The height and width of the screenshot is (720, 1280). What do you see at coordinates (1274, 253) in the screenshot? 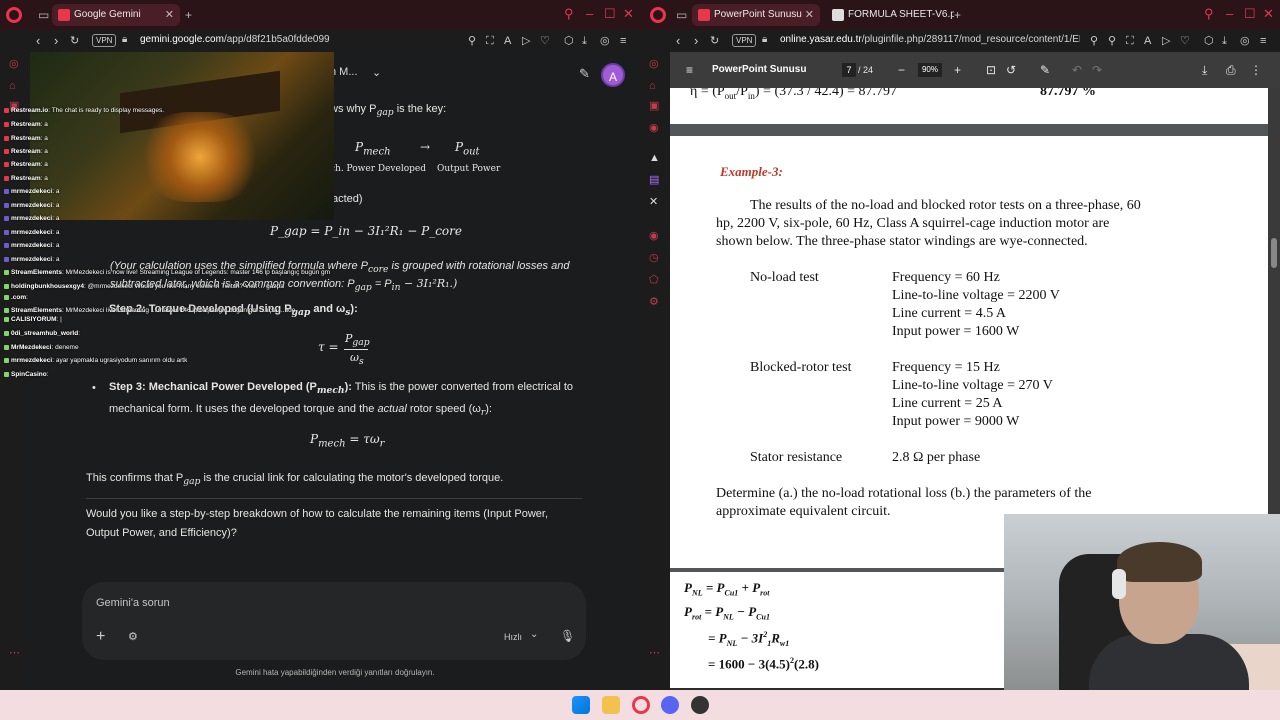
I see `scrollbar-thumb` at bounding box center [1274, 253].